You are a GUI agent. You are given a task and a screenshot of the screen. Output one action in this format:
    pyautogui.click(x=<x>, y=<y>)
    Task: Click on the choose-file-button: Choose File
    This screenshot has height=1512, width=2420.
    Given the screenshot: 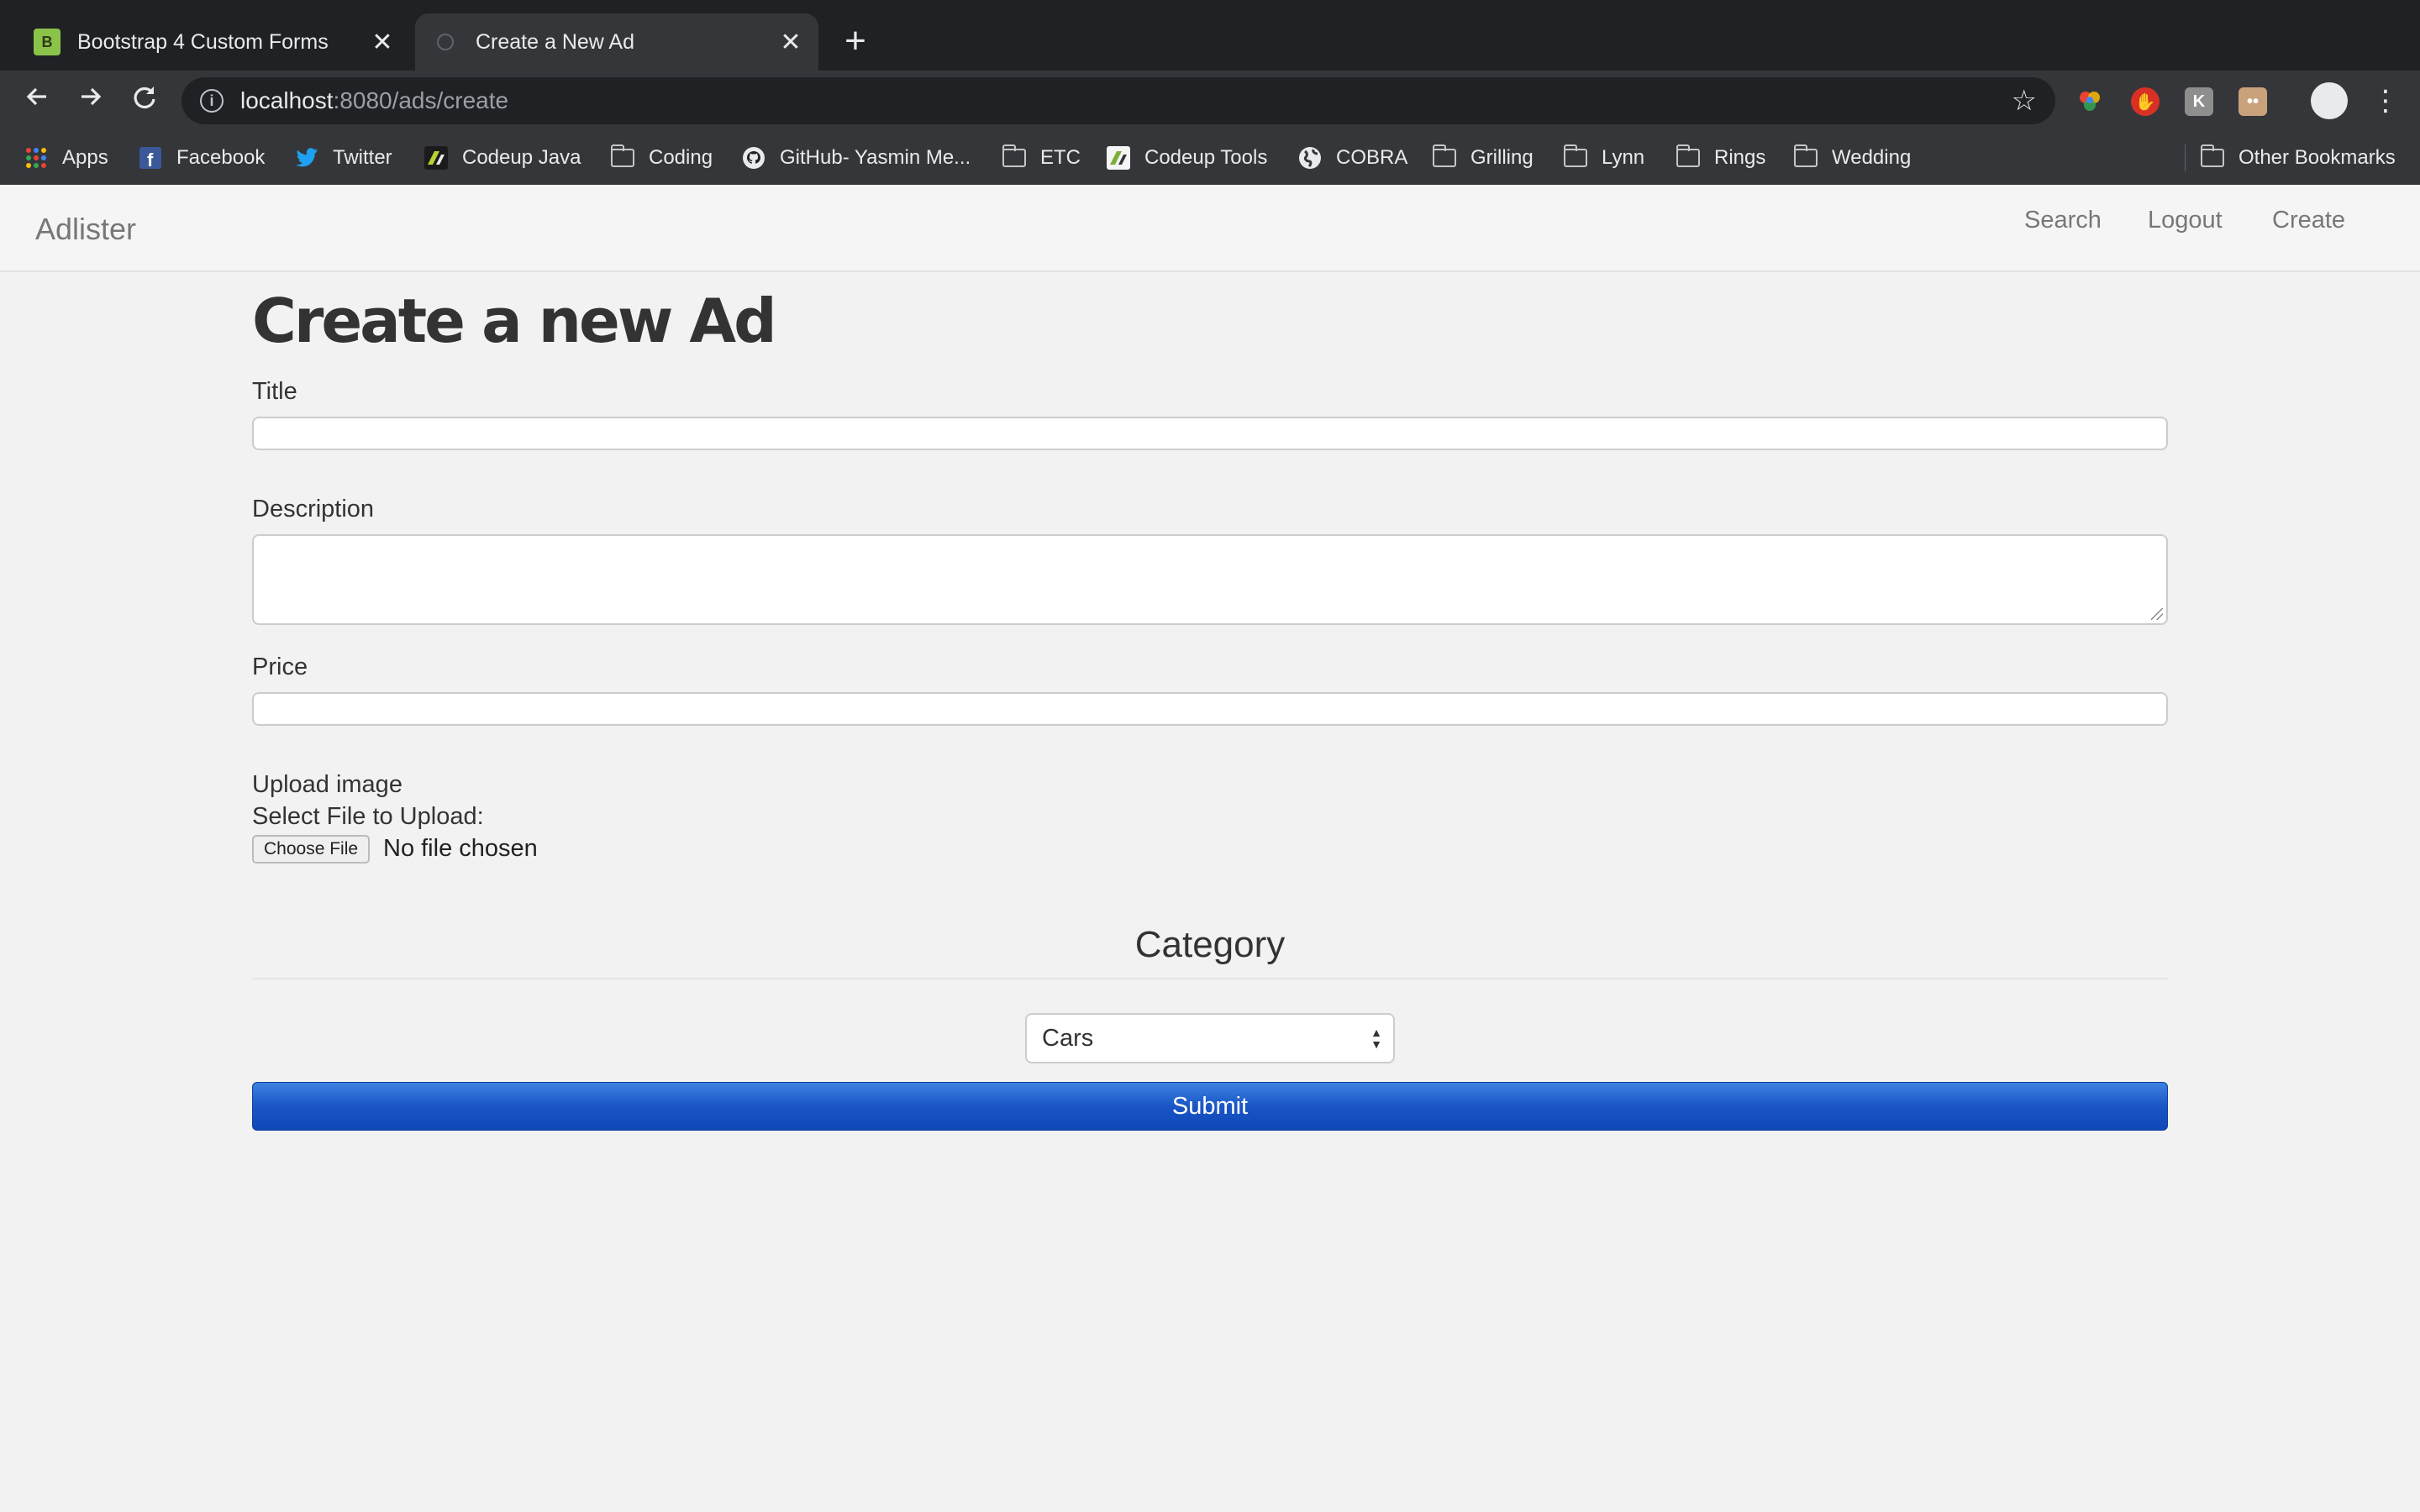 What is the action you would take?
    pyautogui.click(x=311, y=849)
    